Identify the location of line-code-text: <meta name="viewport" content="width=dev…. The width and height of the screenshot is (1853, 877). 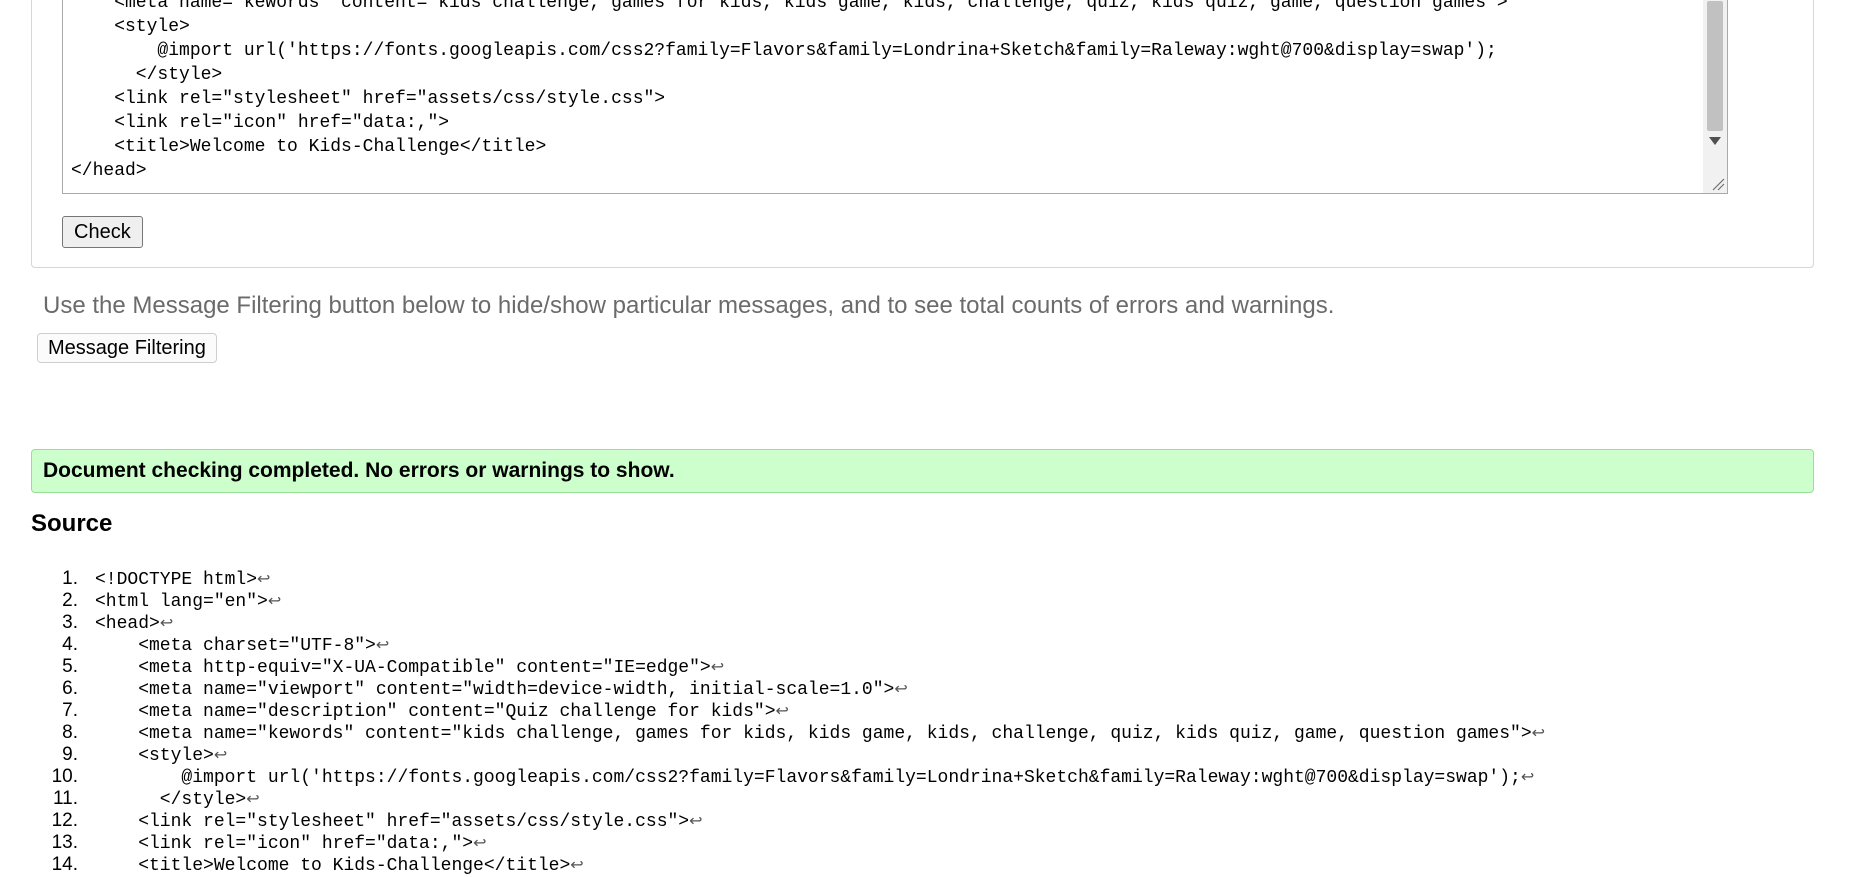
(495, 690).